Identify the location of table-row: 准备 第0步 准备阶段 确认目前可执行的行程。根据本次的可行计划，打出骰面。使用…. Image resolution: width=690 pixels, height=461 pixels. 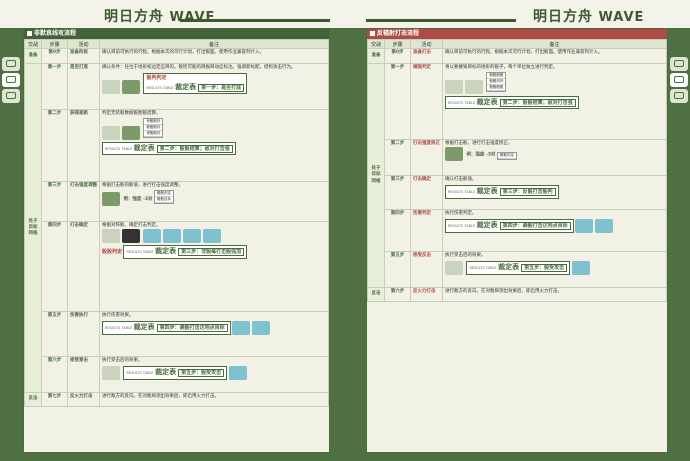
(176, 56).